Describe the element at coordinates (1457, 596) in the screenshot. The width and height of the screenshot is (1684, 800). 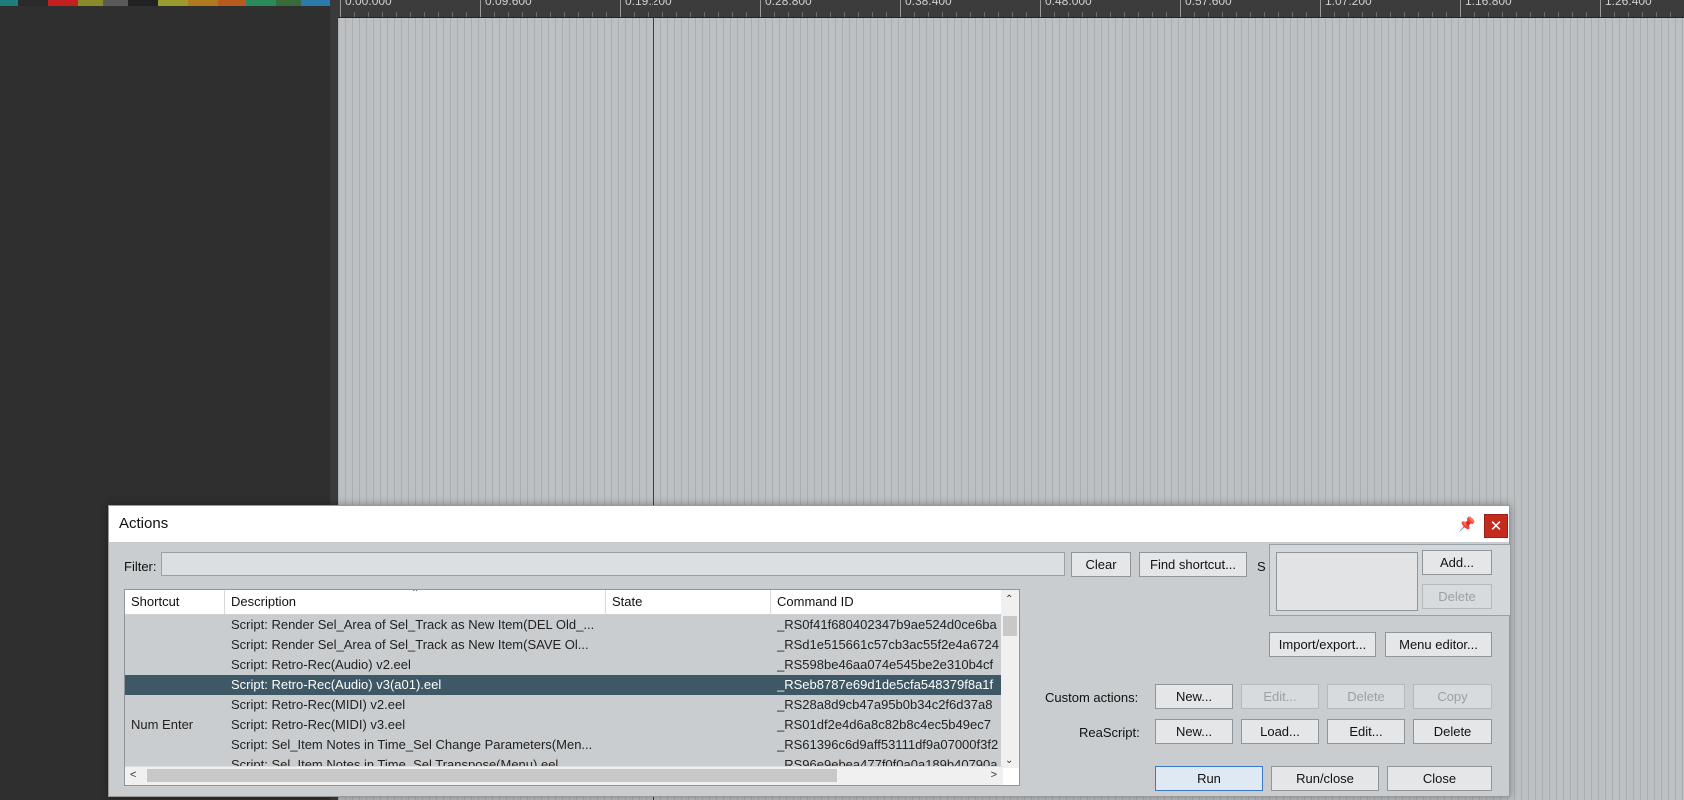
I see `delete-shortcut-button: Delete` at that location.